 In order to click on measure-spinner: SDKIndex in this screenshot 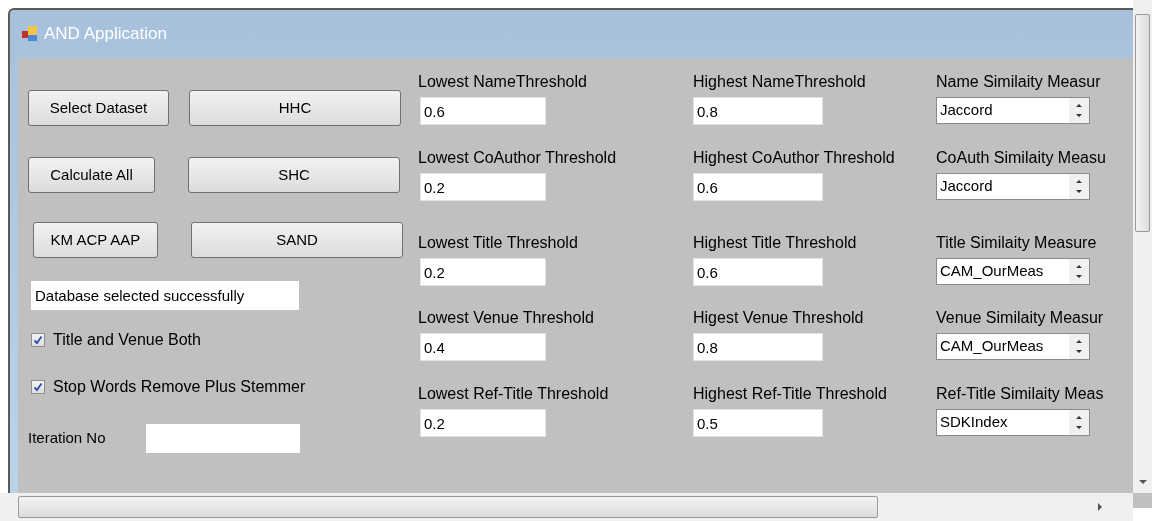, I will do `click(1013, 422)`.